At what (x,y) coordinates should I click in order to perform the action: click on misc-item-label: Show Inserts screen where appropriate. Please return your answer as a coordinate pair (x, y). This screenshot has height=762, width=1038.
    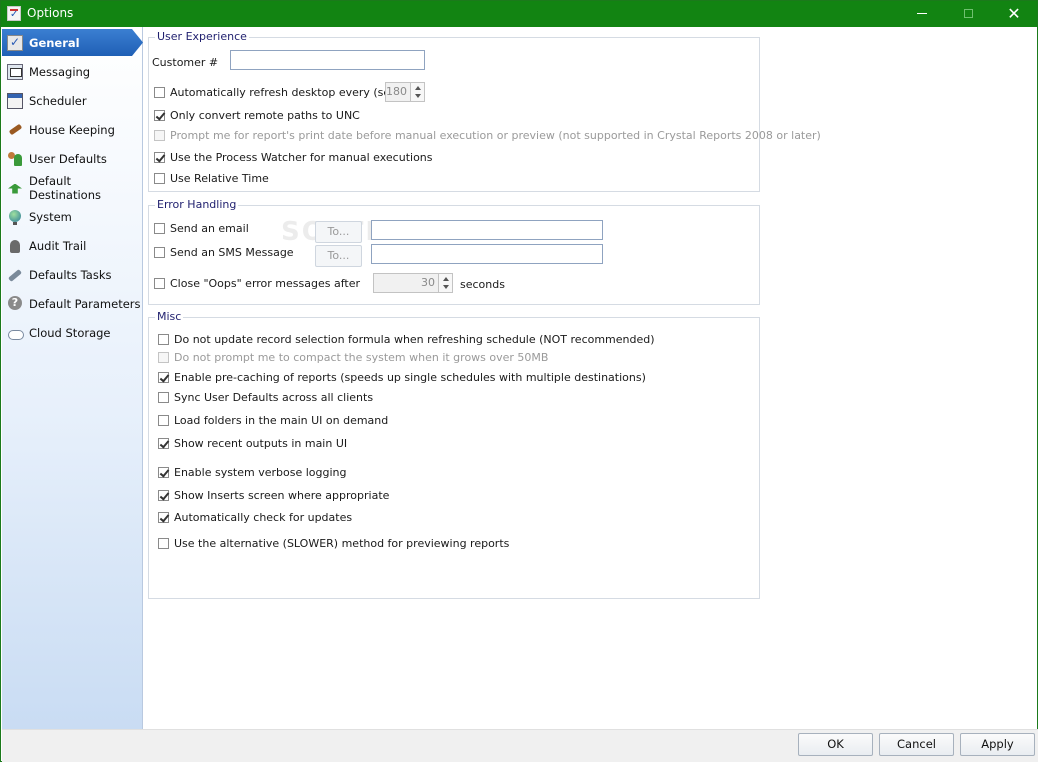
    Looking at the image, I should click on (282, 495).